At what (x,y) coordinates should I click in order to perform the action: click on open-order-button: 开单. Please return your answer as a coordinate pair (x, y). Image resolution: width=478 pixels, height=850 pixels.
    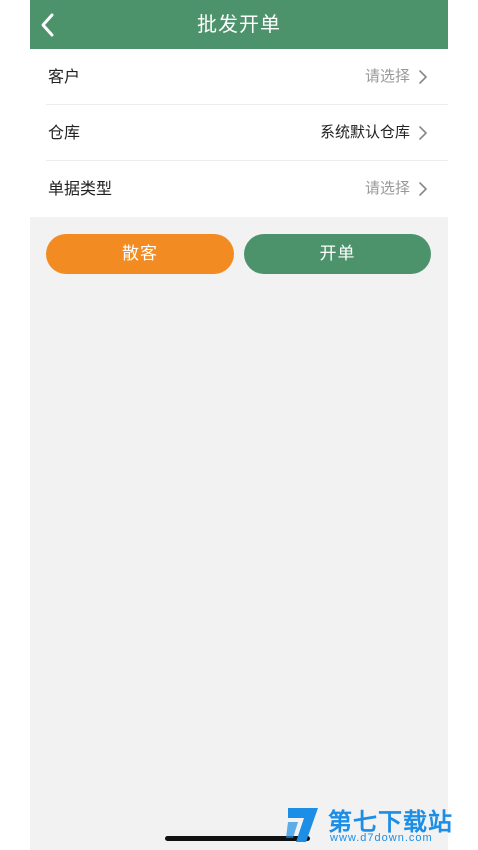
    Looking at the image, I should click on (337, 254).